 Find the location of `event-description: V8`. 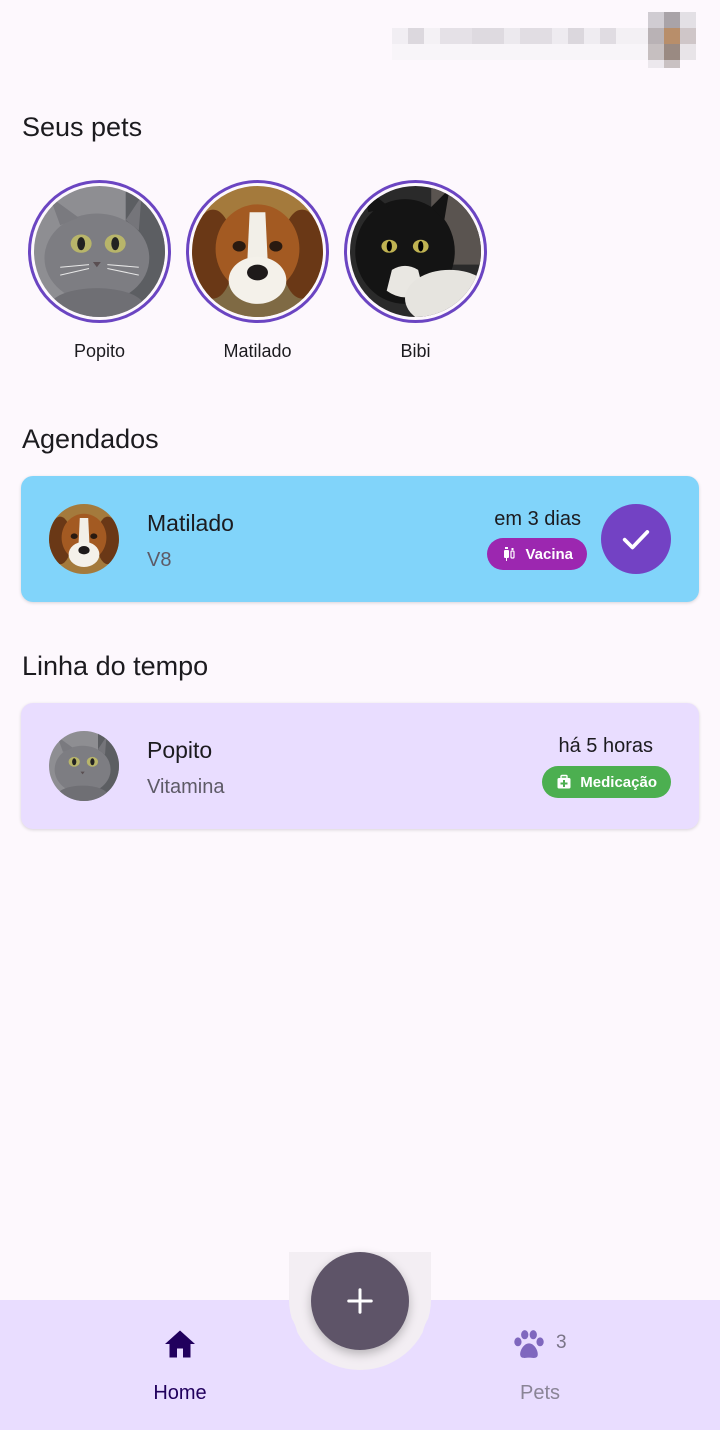

event-description: V8 is located at coordinates (159, 560).